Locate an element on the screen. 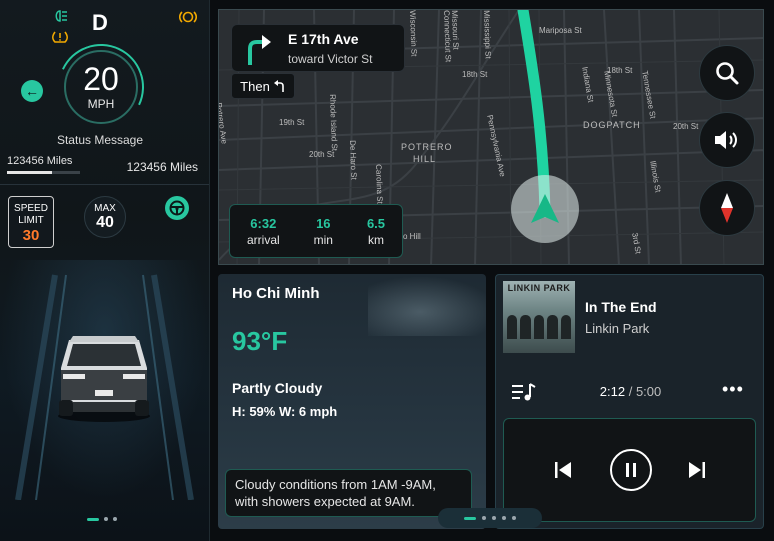 The width and height of the screenshot is (774, 541). map-label: o Hill is located at coordinates (412, 236).